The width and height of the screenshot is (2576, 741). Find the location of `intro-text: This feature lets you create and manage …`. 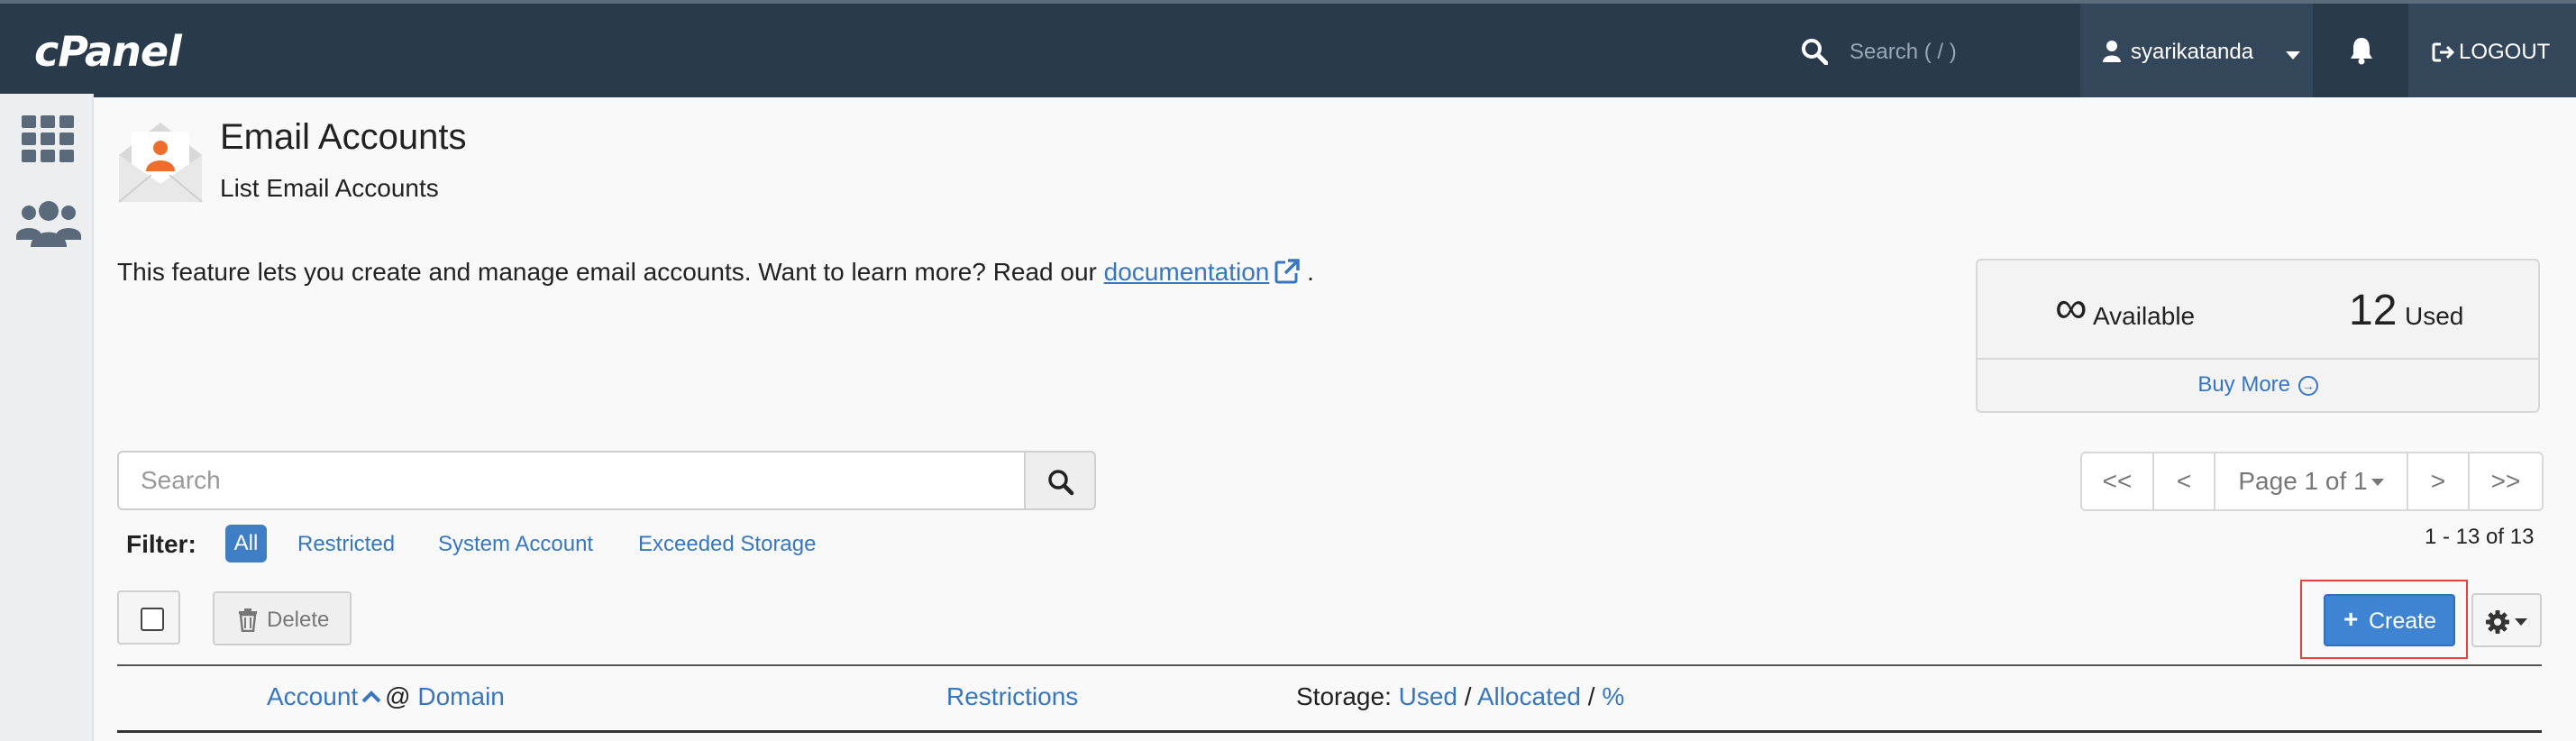

intro-text: This feature lets you create and manage … is located at coordinates (715, 272).